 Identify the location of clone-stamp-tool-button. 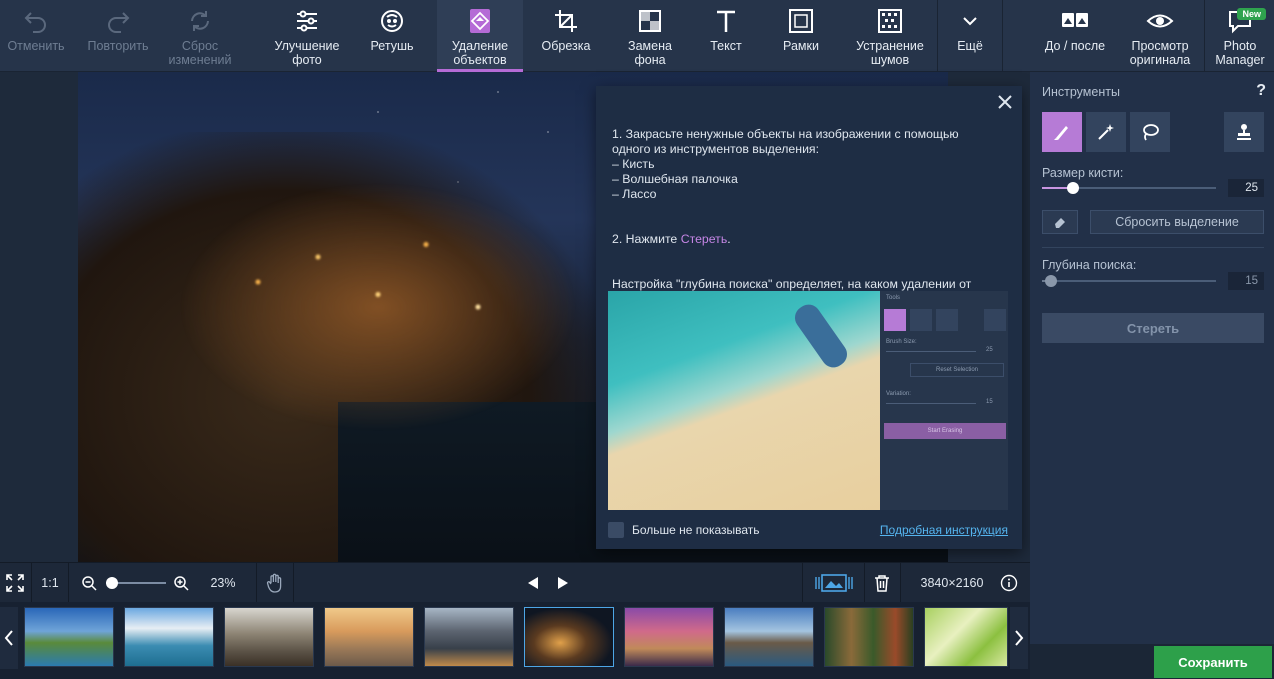
(1244, 132).